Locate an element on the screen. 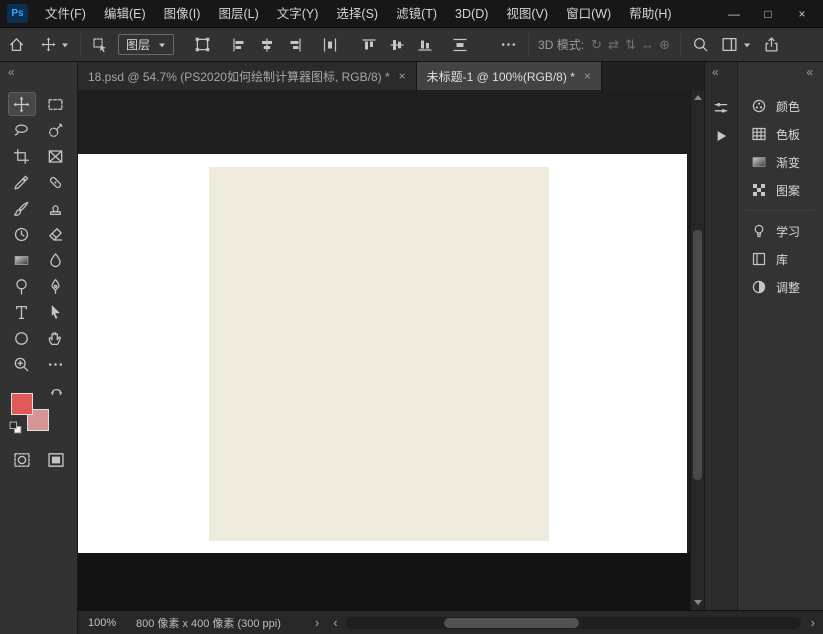 The height and width of the screenshot is (634, 823). swap-colors-icon is located at coordinates (56, 390).